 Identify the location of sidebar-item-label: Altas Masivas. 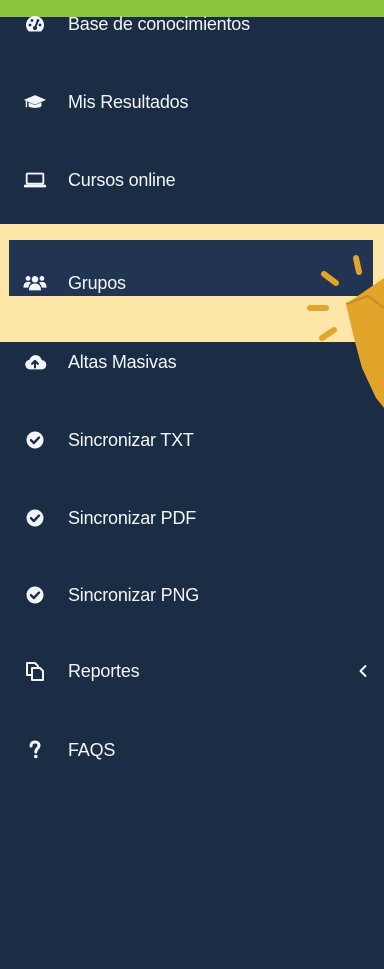
(122, 361).